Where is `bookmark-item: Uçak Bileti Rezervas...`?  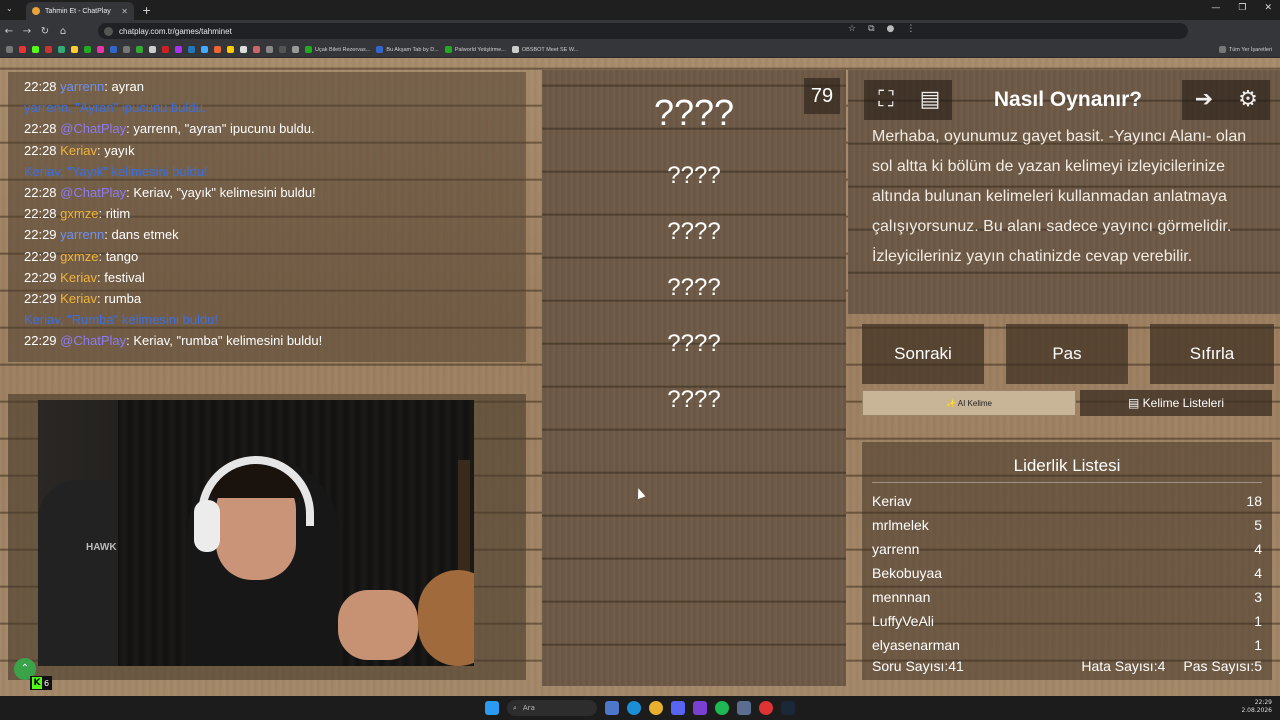
bookmark-item: Uçak Bileti Rezervas... is located at coordinates (337, 49).